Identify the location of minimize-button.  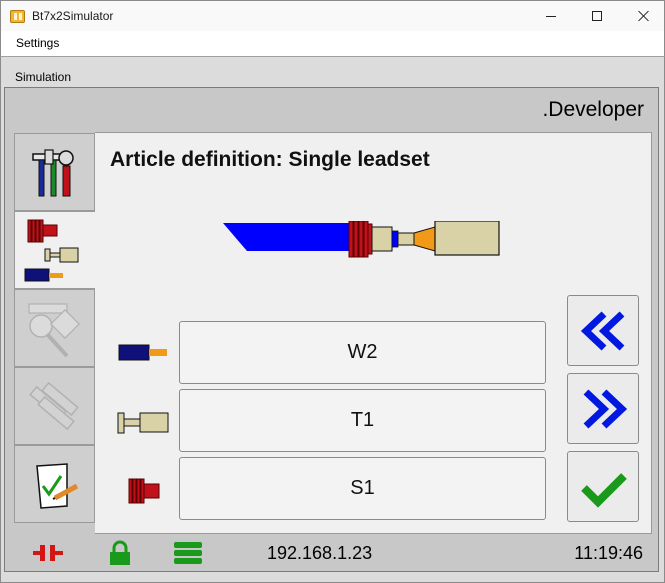
(551, 16).